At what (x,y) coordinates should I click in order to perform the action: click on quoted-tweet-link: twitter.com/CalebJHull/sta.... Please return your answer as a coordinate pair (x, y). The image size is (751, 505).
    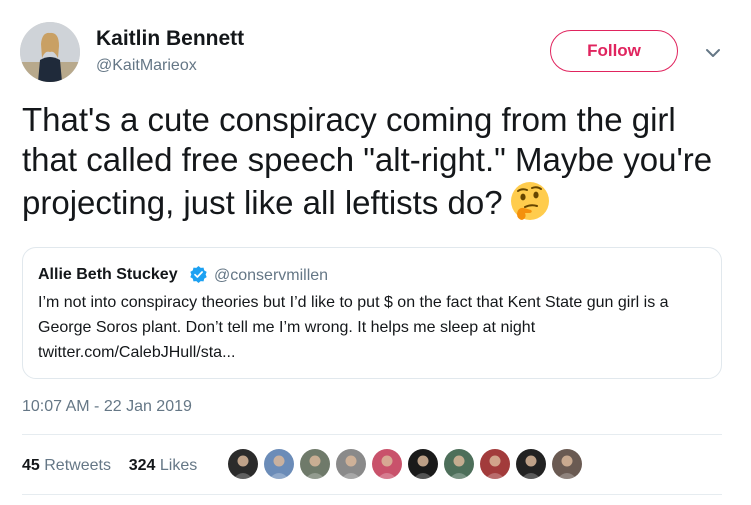
    Looking at the image, I should click on (136, 352).